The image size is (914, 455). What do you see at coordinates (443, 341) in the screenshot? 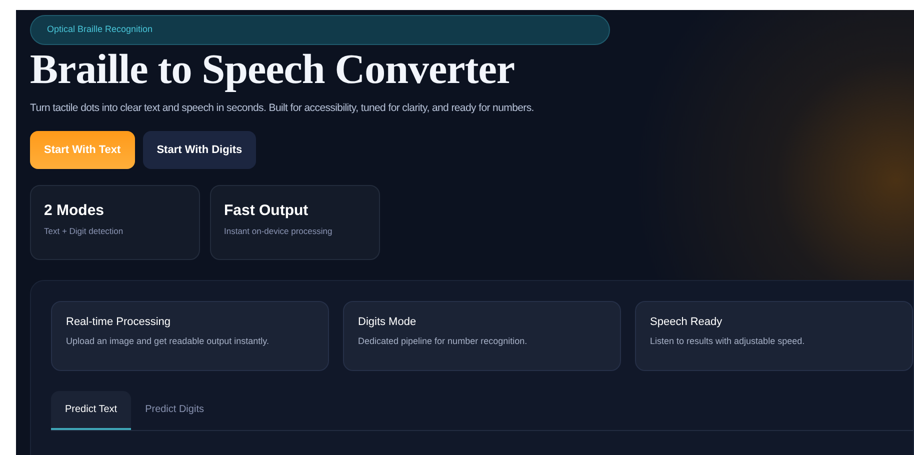
I see `feature-description: Dedicated pipeline for number recognition.` at bounding box center [443, 341].